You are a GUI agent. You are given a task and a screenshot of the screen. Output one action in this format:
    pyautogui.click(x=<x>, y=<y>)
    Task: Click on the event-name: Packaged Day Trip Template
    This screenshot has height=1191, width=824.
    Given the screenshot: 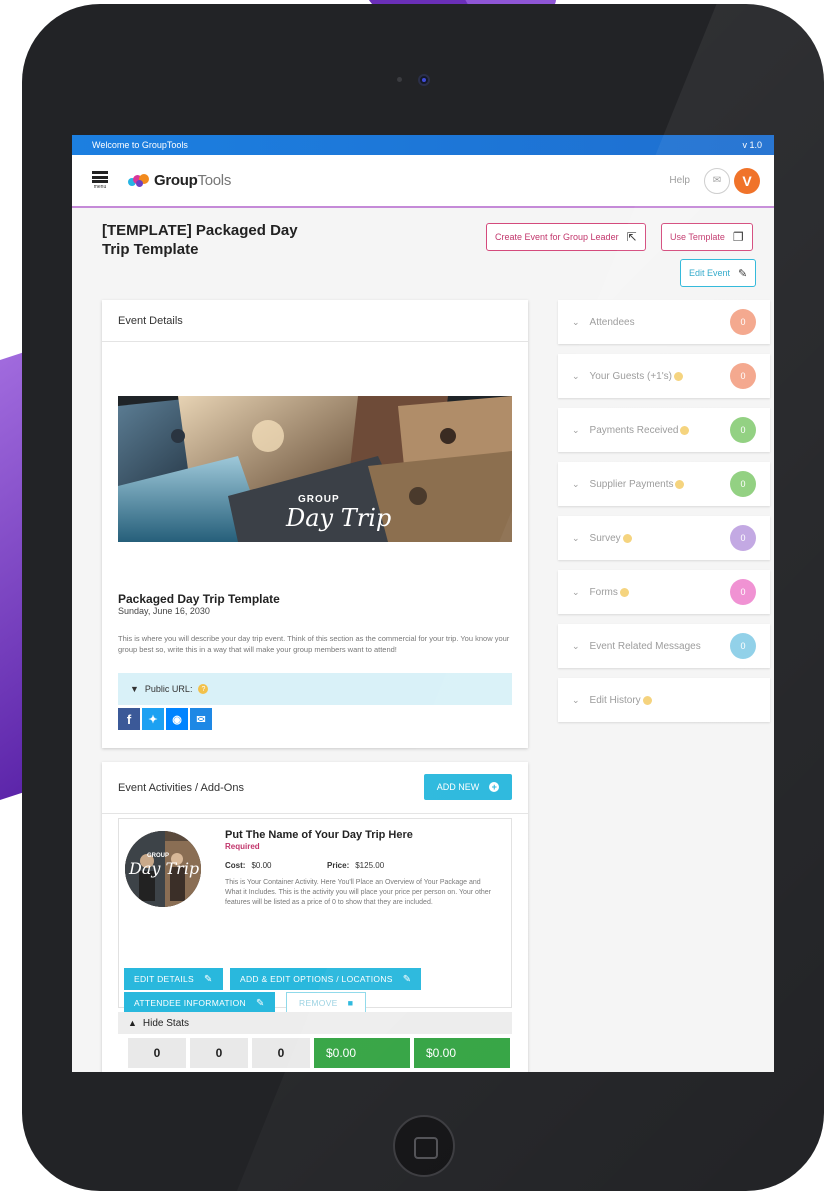 What is the action you would take?
    pyautogui.click(x=199, y=599)
    